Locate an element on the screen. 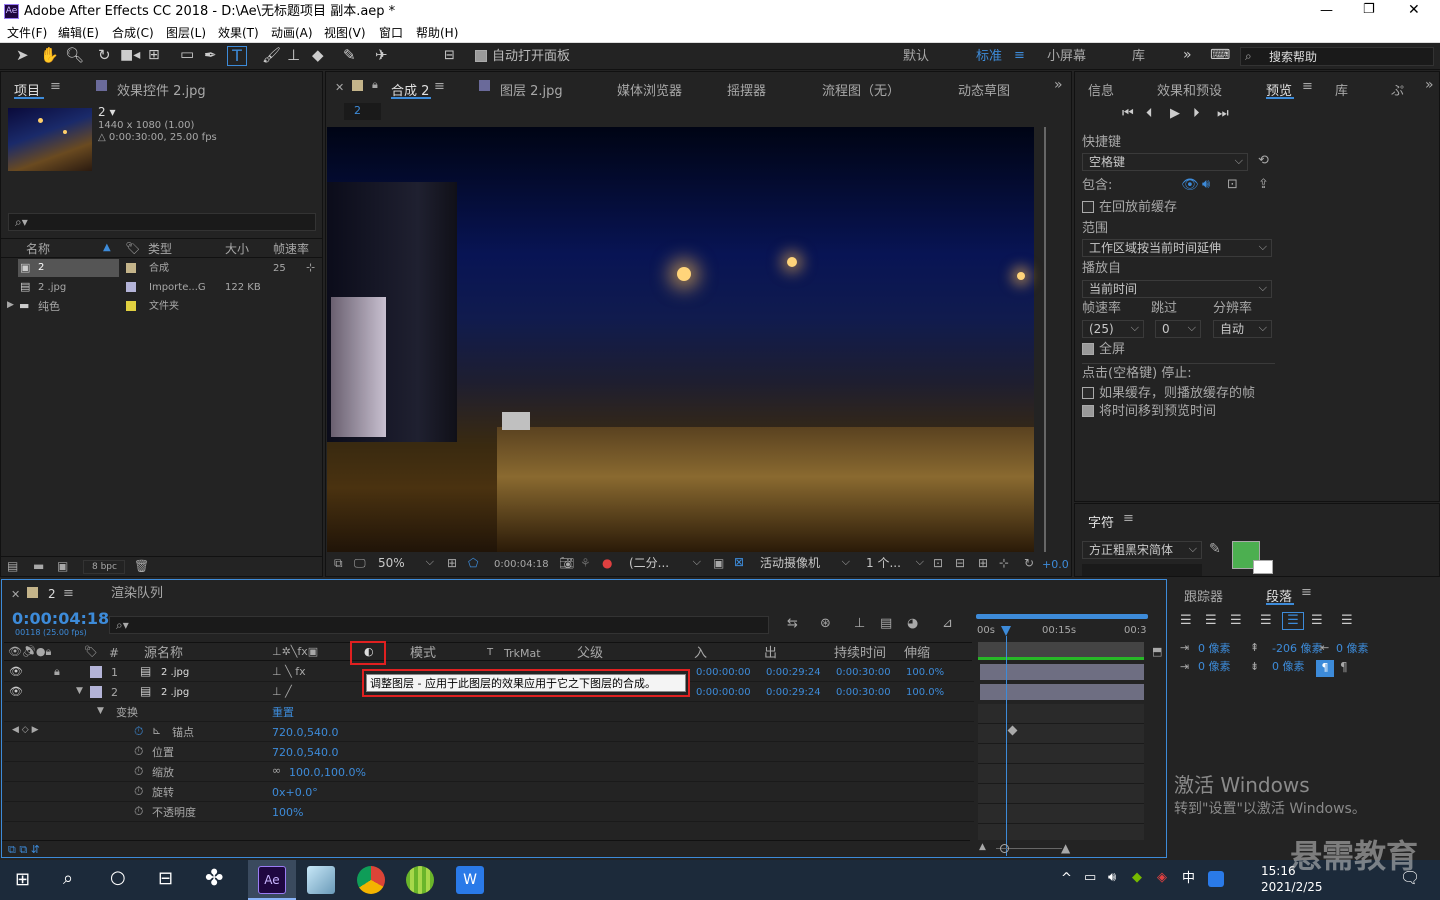 This screenshot has height=900, width=1440. play-icon: ▶ is located at coordinates (1175, 113).